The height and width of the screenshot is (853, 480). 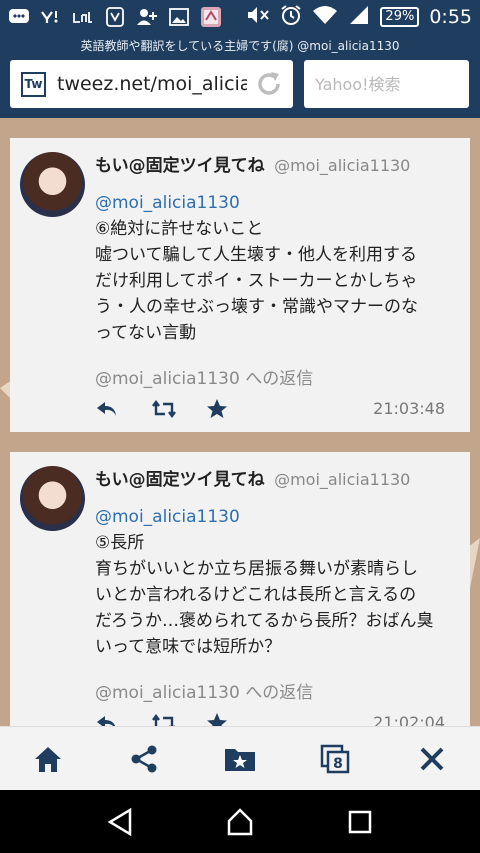 What do you see at coordinates (188, 647) in the screenshot?
I see `tweet-line: いって意味では短所か？` at bounding box center [188, 647].